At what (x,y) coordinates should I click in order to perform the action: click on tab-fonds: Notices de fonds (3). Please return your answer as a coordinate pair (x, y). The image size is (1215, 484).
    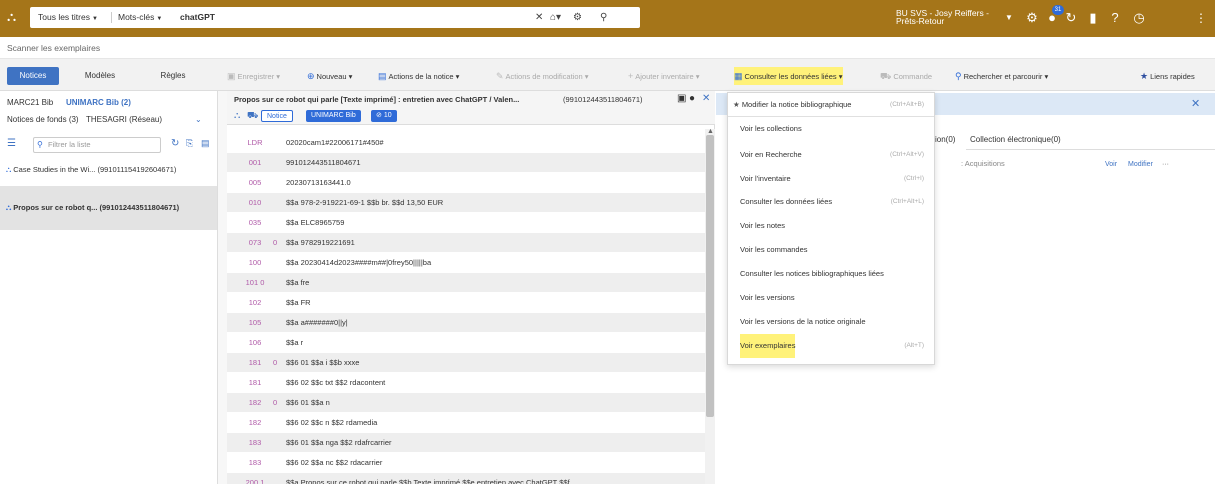
    Looking at the image, I should click on (43, 120).